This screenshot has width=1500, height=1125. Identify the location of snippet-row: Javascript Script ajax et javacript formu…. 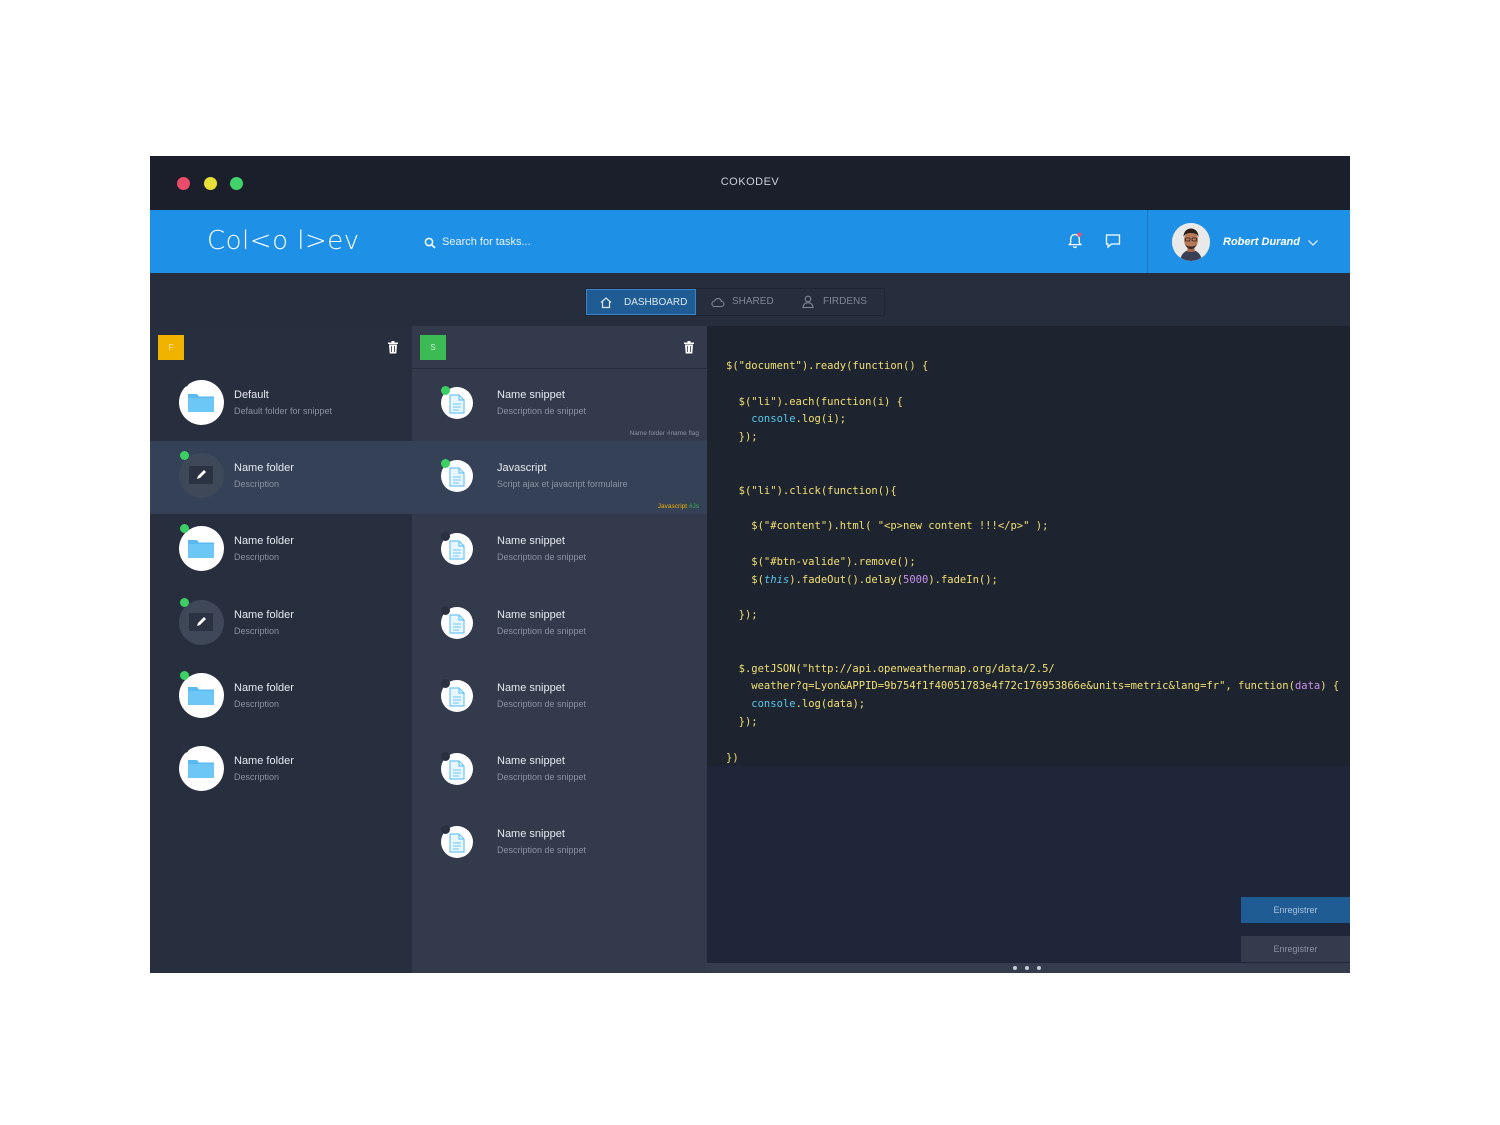
(559, 478).